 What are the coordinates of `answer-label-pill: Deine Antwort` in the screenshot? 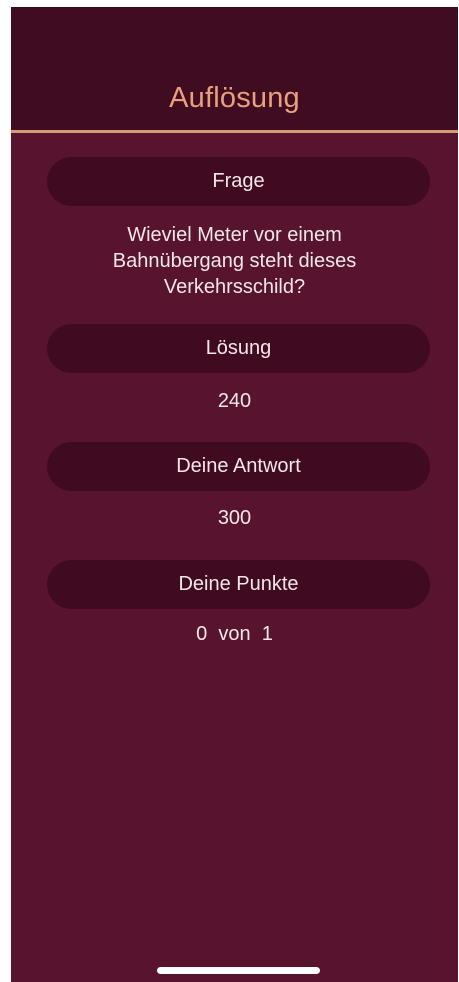 It's located at (238, 466).